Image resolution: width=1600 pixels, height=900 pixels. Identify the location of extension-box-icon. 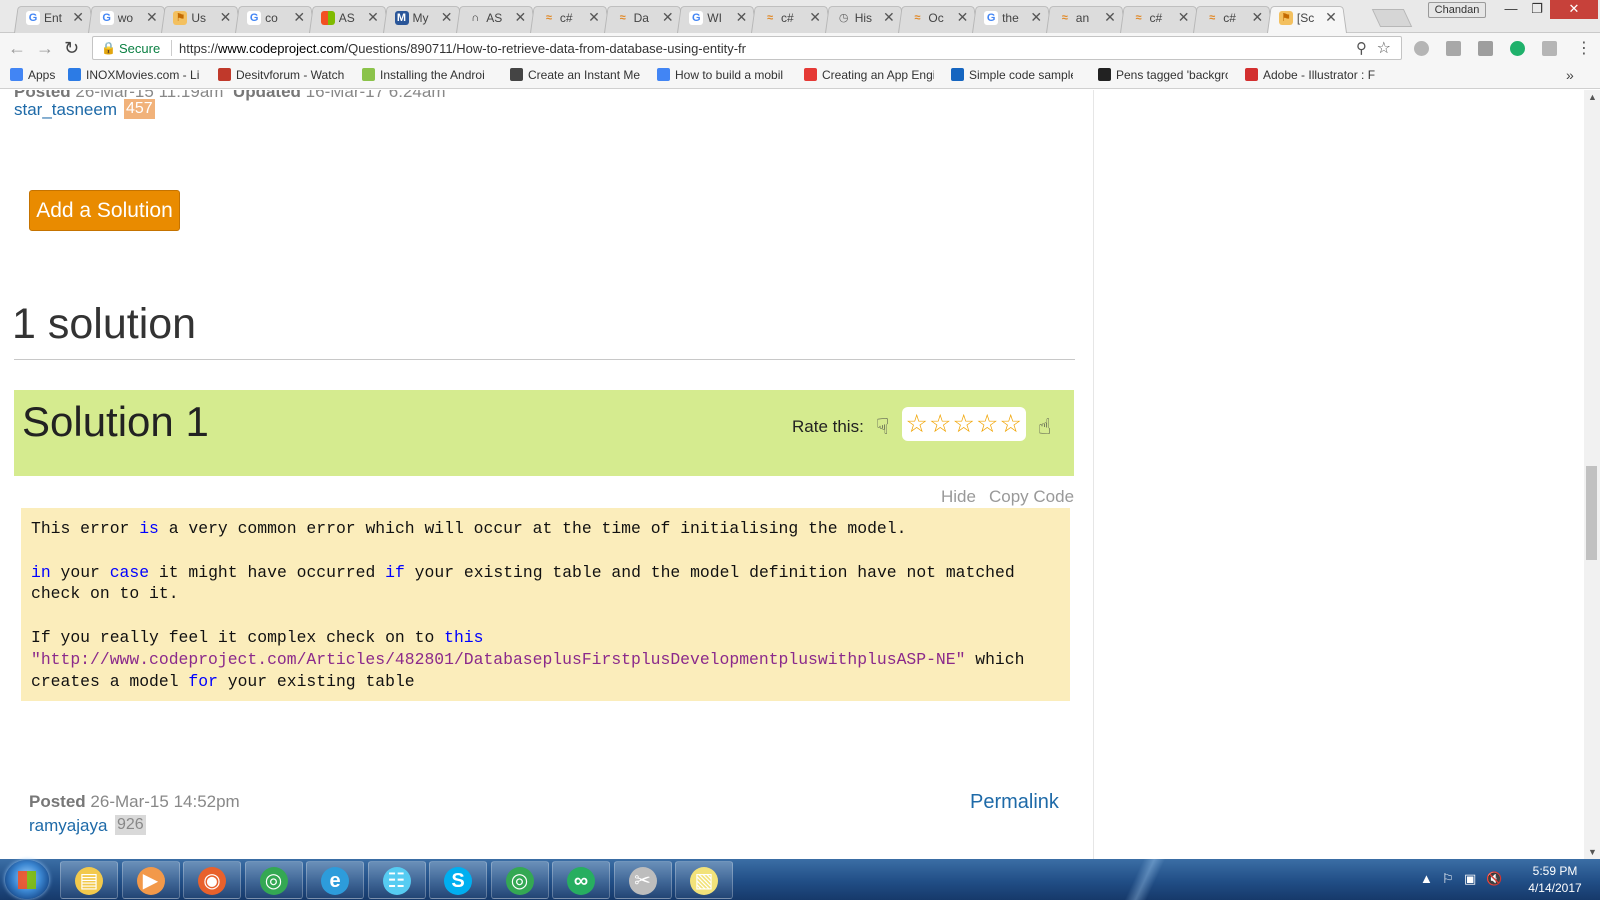
(1549, 48).